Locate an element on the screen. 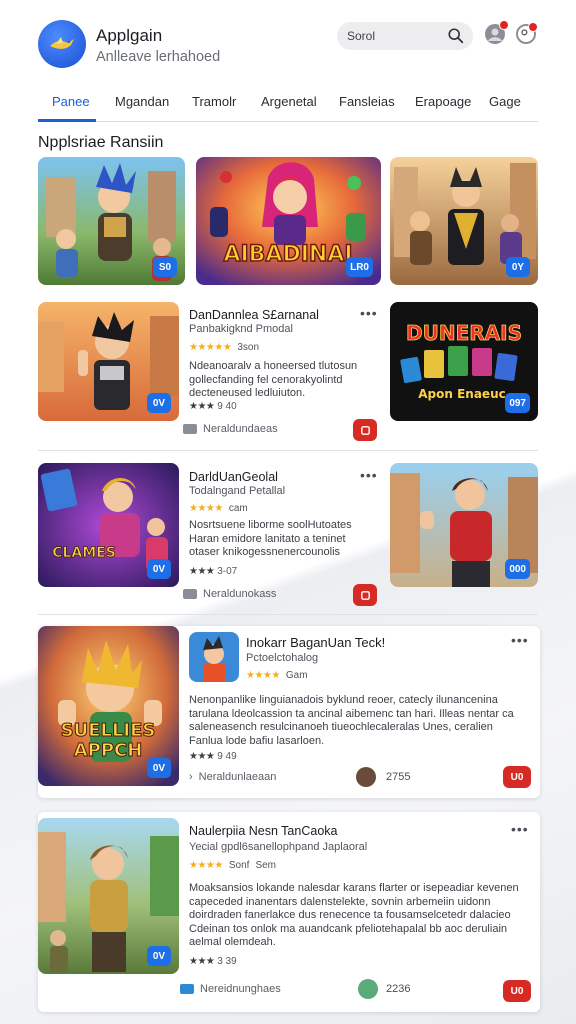 Image resolution: width=576 pixels, height=1024 pixels. game-subtitle: Todalngand Petallal is located at coordinates (237, 491).